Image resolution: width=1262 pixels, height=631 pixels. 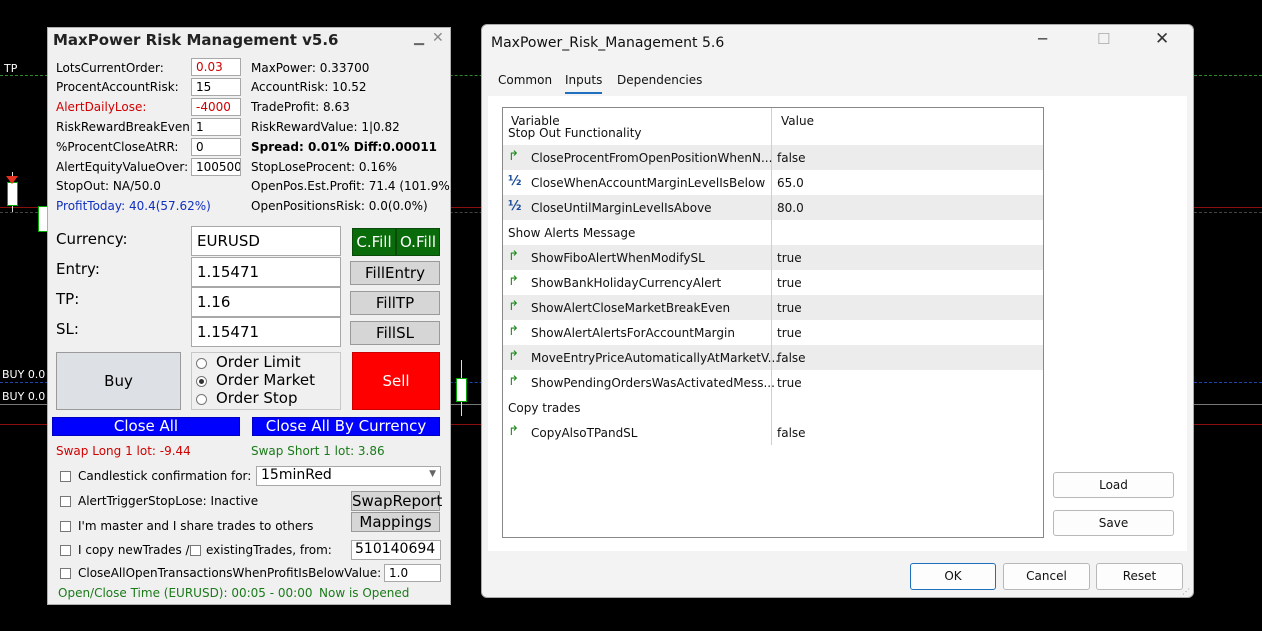 What do you see at coordinates (310, 68) in the screenshot?
I see `max-power-text: MaxPower: 0.33700` at bounding box center [310, 68].